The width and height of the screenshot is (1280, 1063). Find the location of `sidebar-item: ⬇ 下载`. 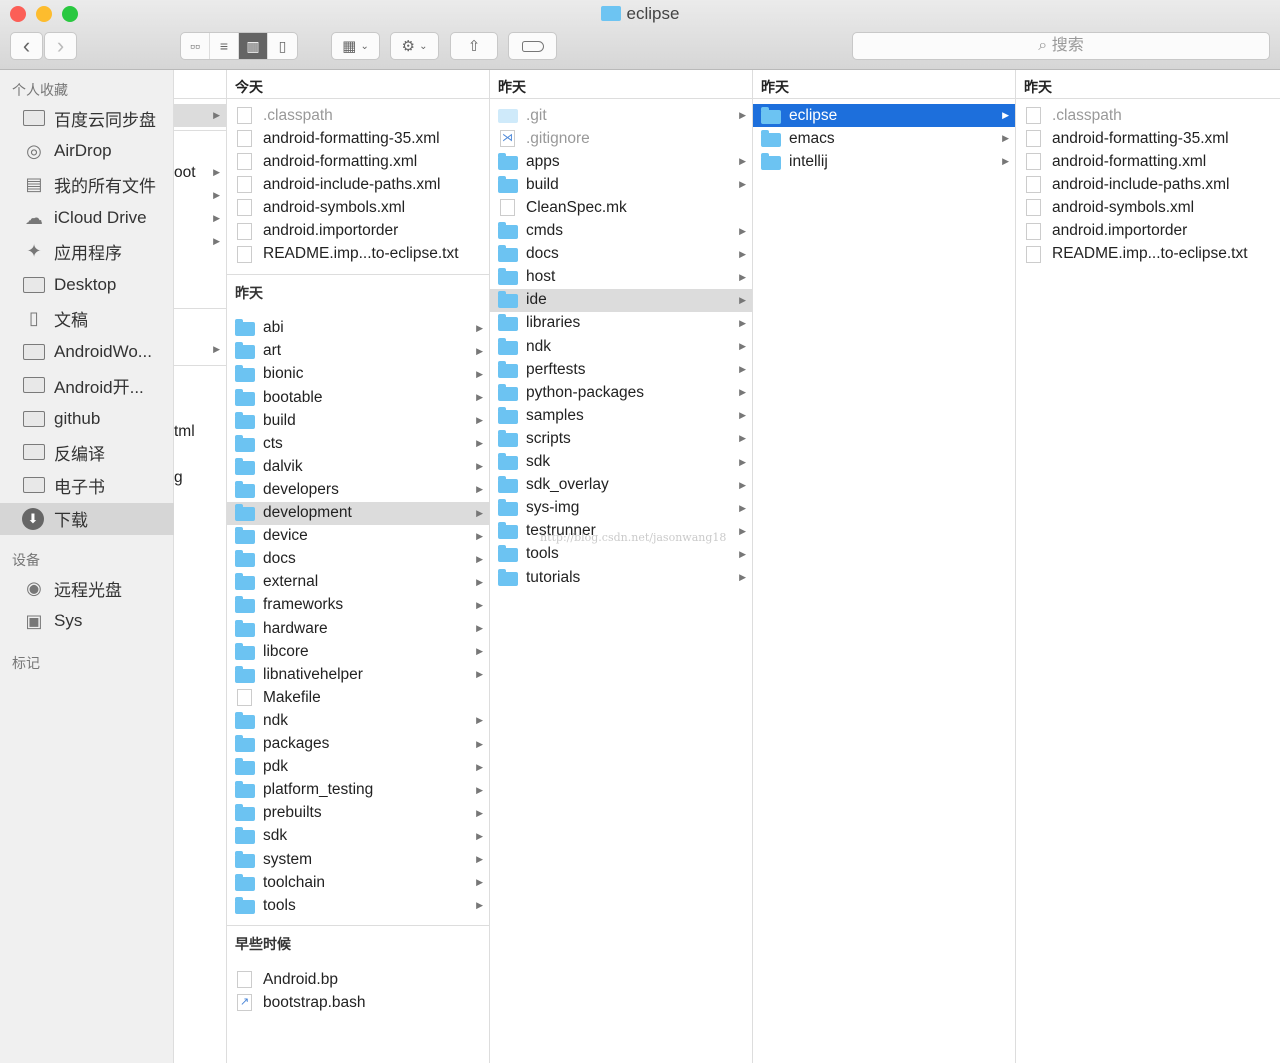

sidebar-item: ⬇ 下载 is located at coordinates (87, 518).